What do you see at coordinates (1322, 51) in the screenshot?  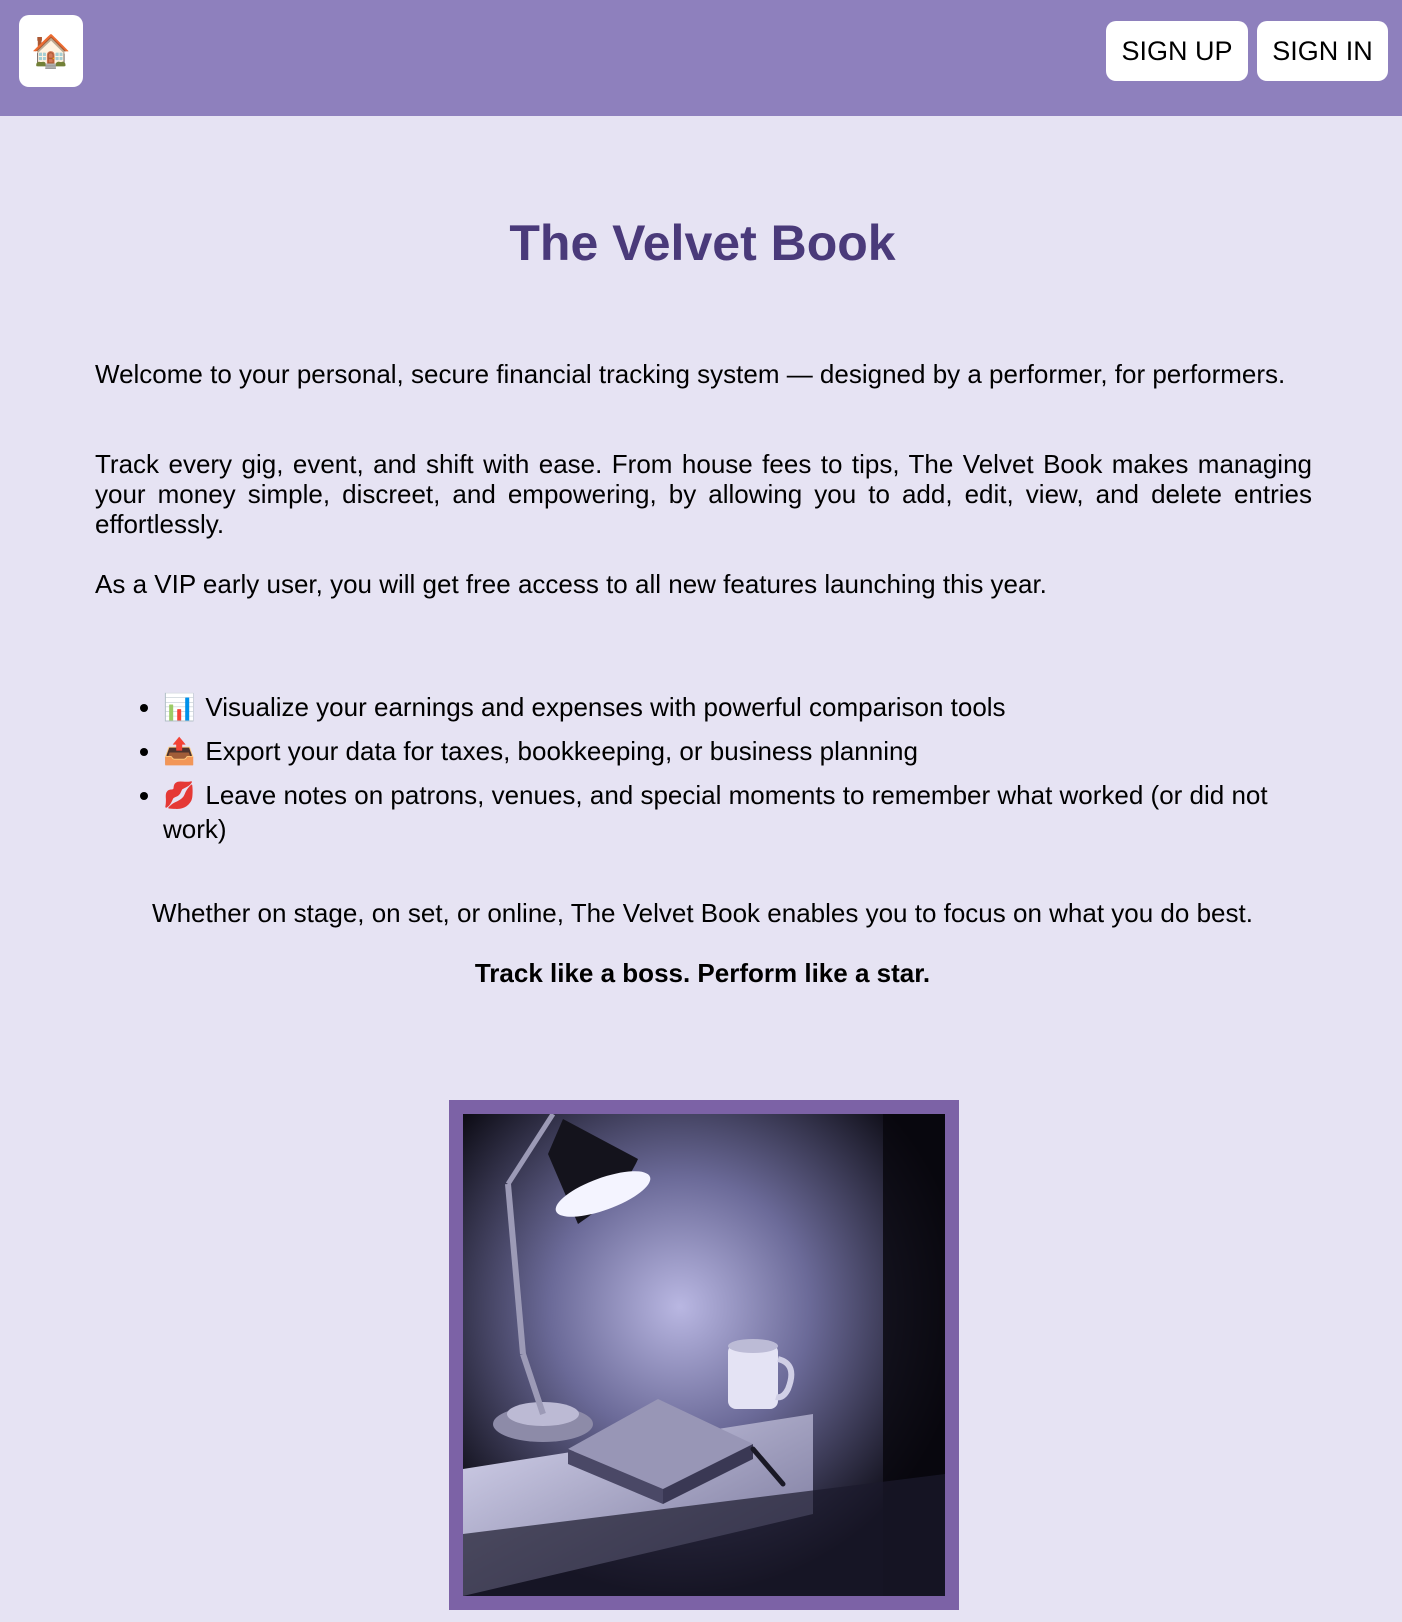 I see `sign-in-button: SIGN IN` at bounding box center [1322, 51].